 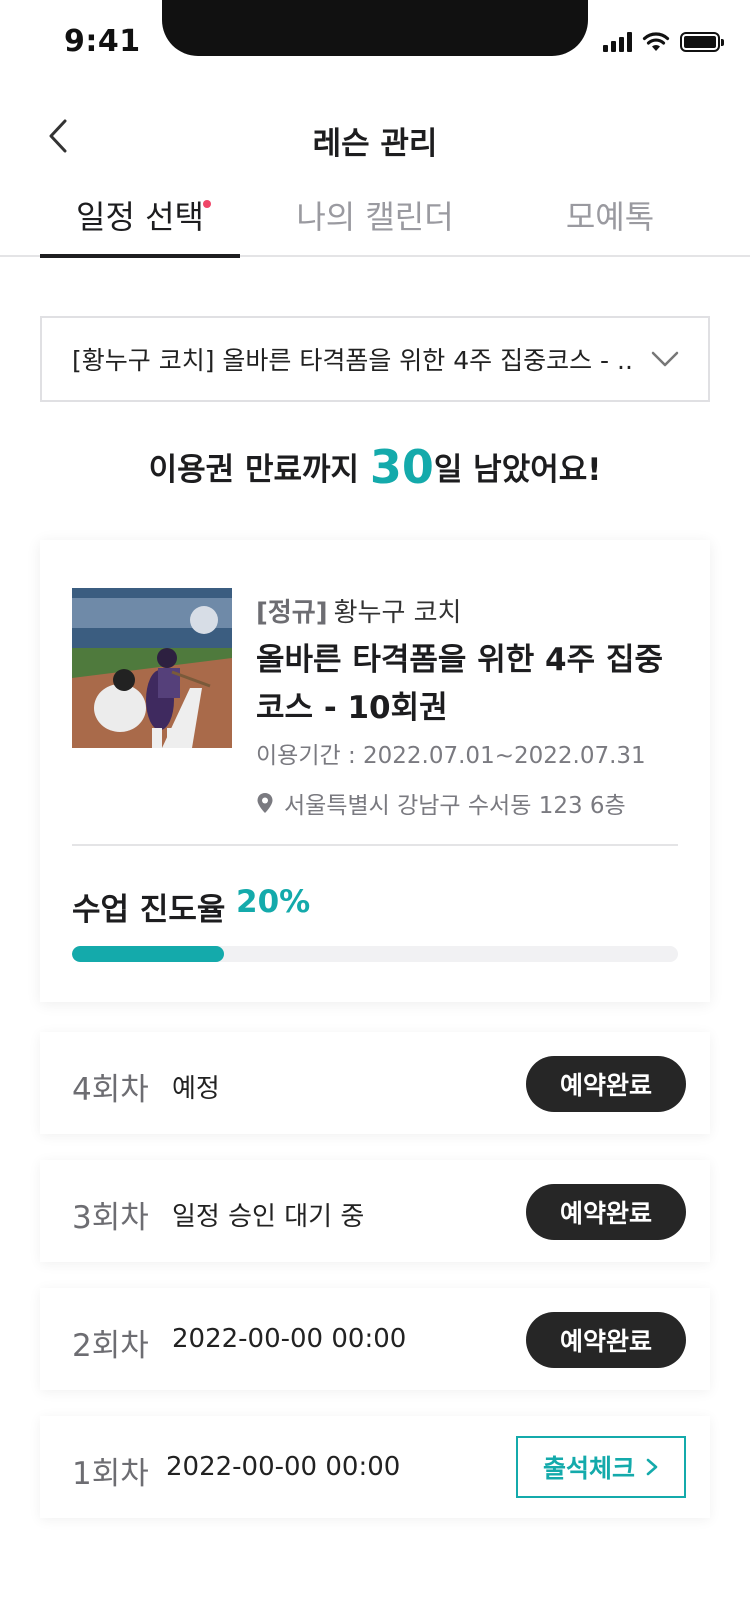 I want to click on session-row-2: 2회차 2022-00-00 00:00 예약완료, so click(x=375, y=1339).